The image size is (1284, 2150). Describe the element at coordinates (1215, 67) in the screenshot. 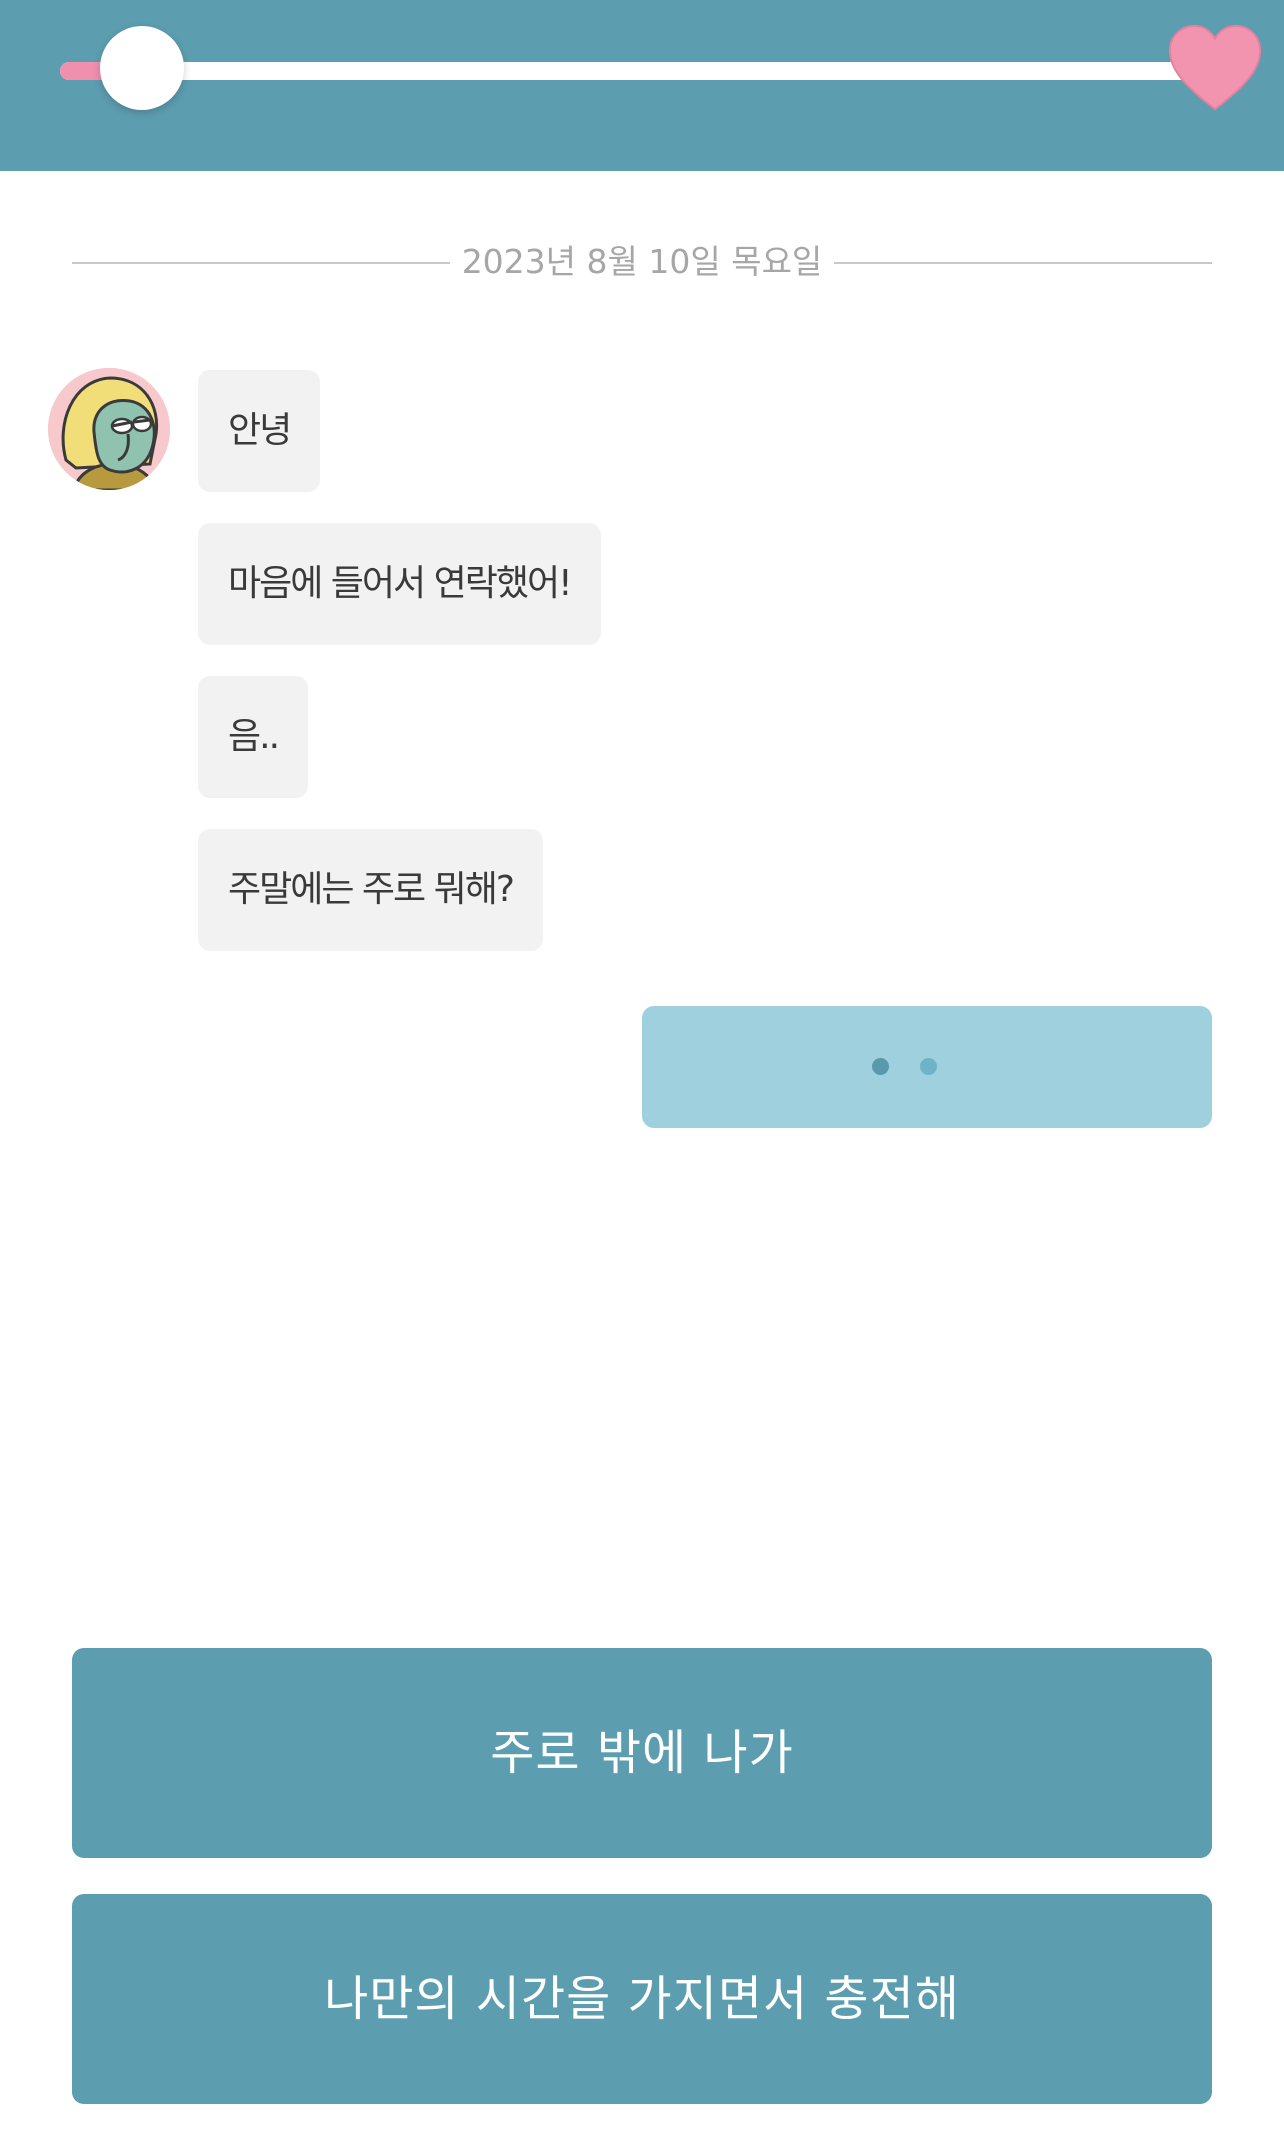

I see `heart-icon` at that location.